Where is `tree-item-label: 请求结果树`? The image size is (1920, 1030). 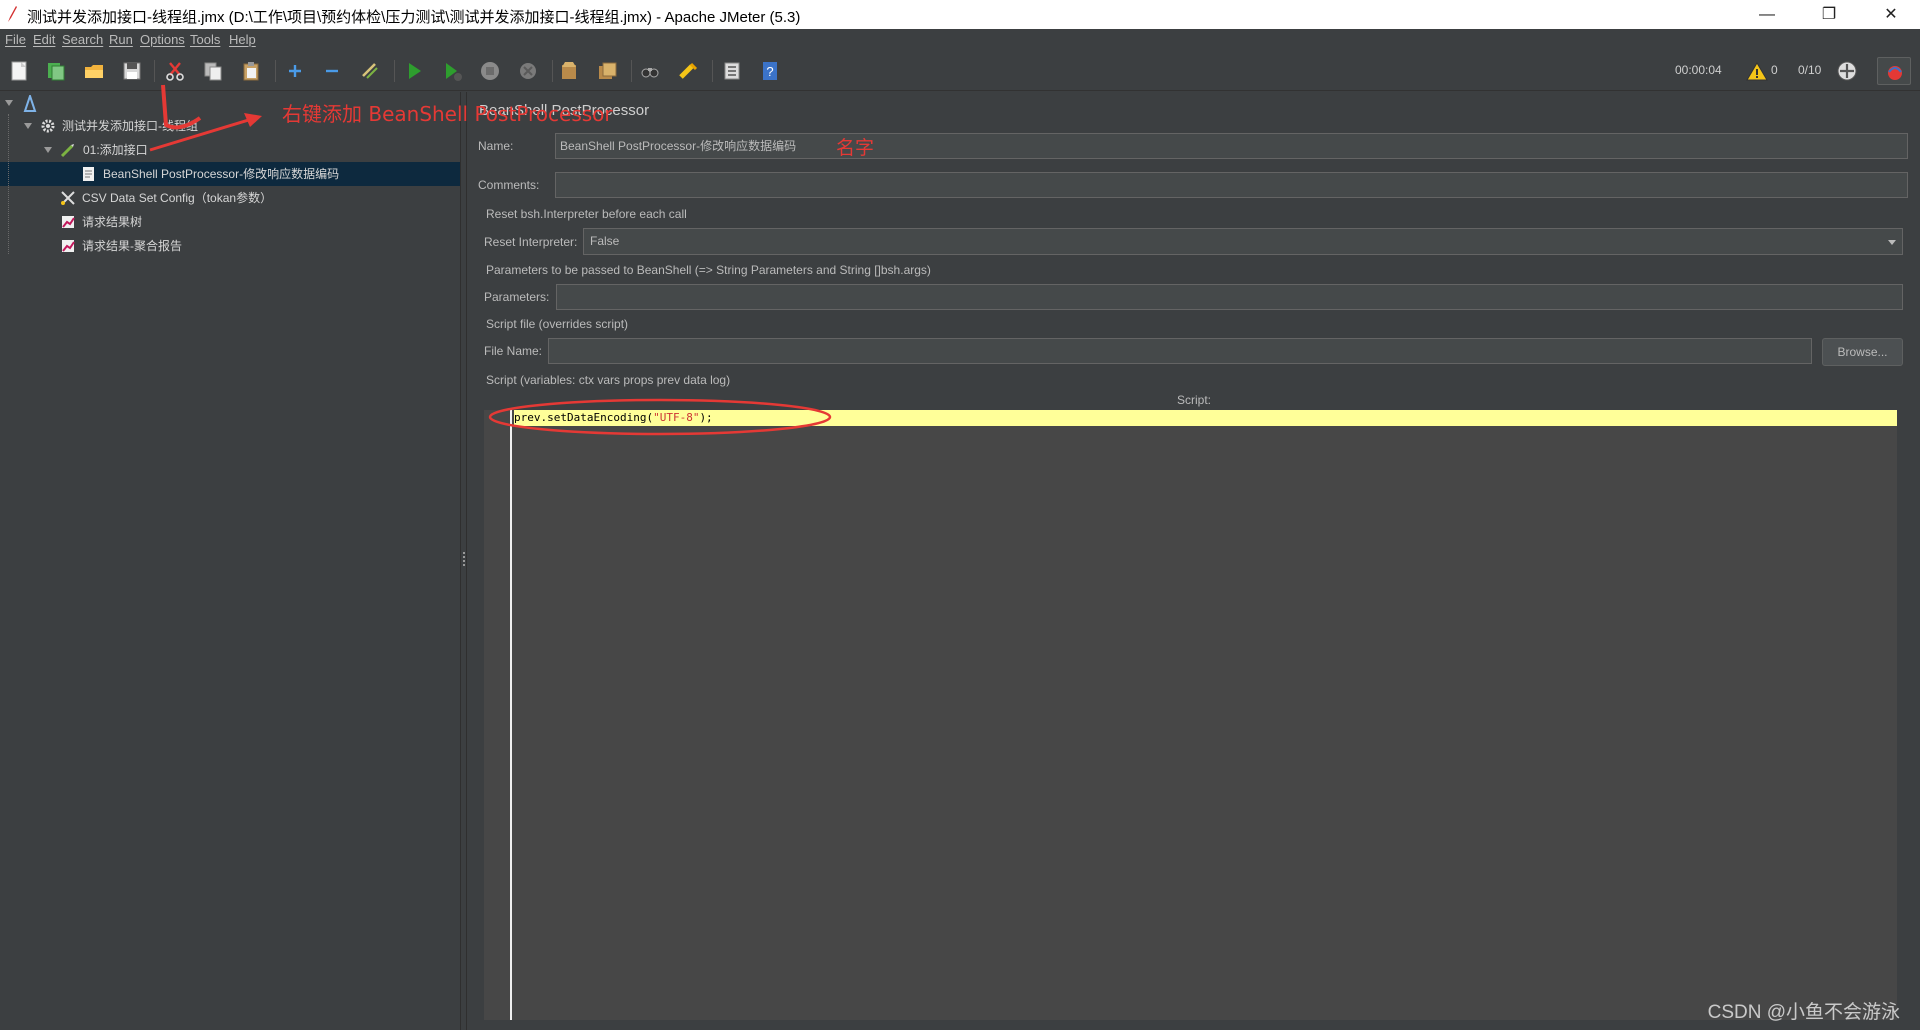
tree-item-label: 请求结果树 is located at coordinates (112, 222).